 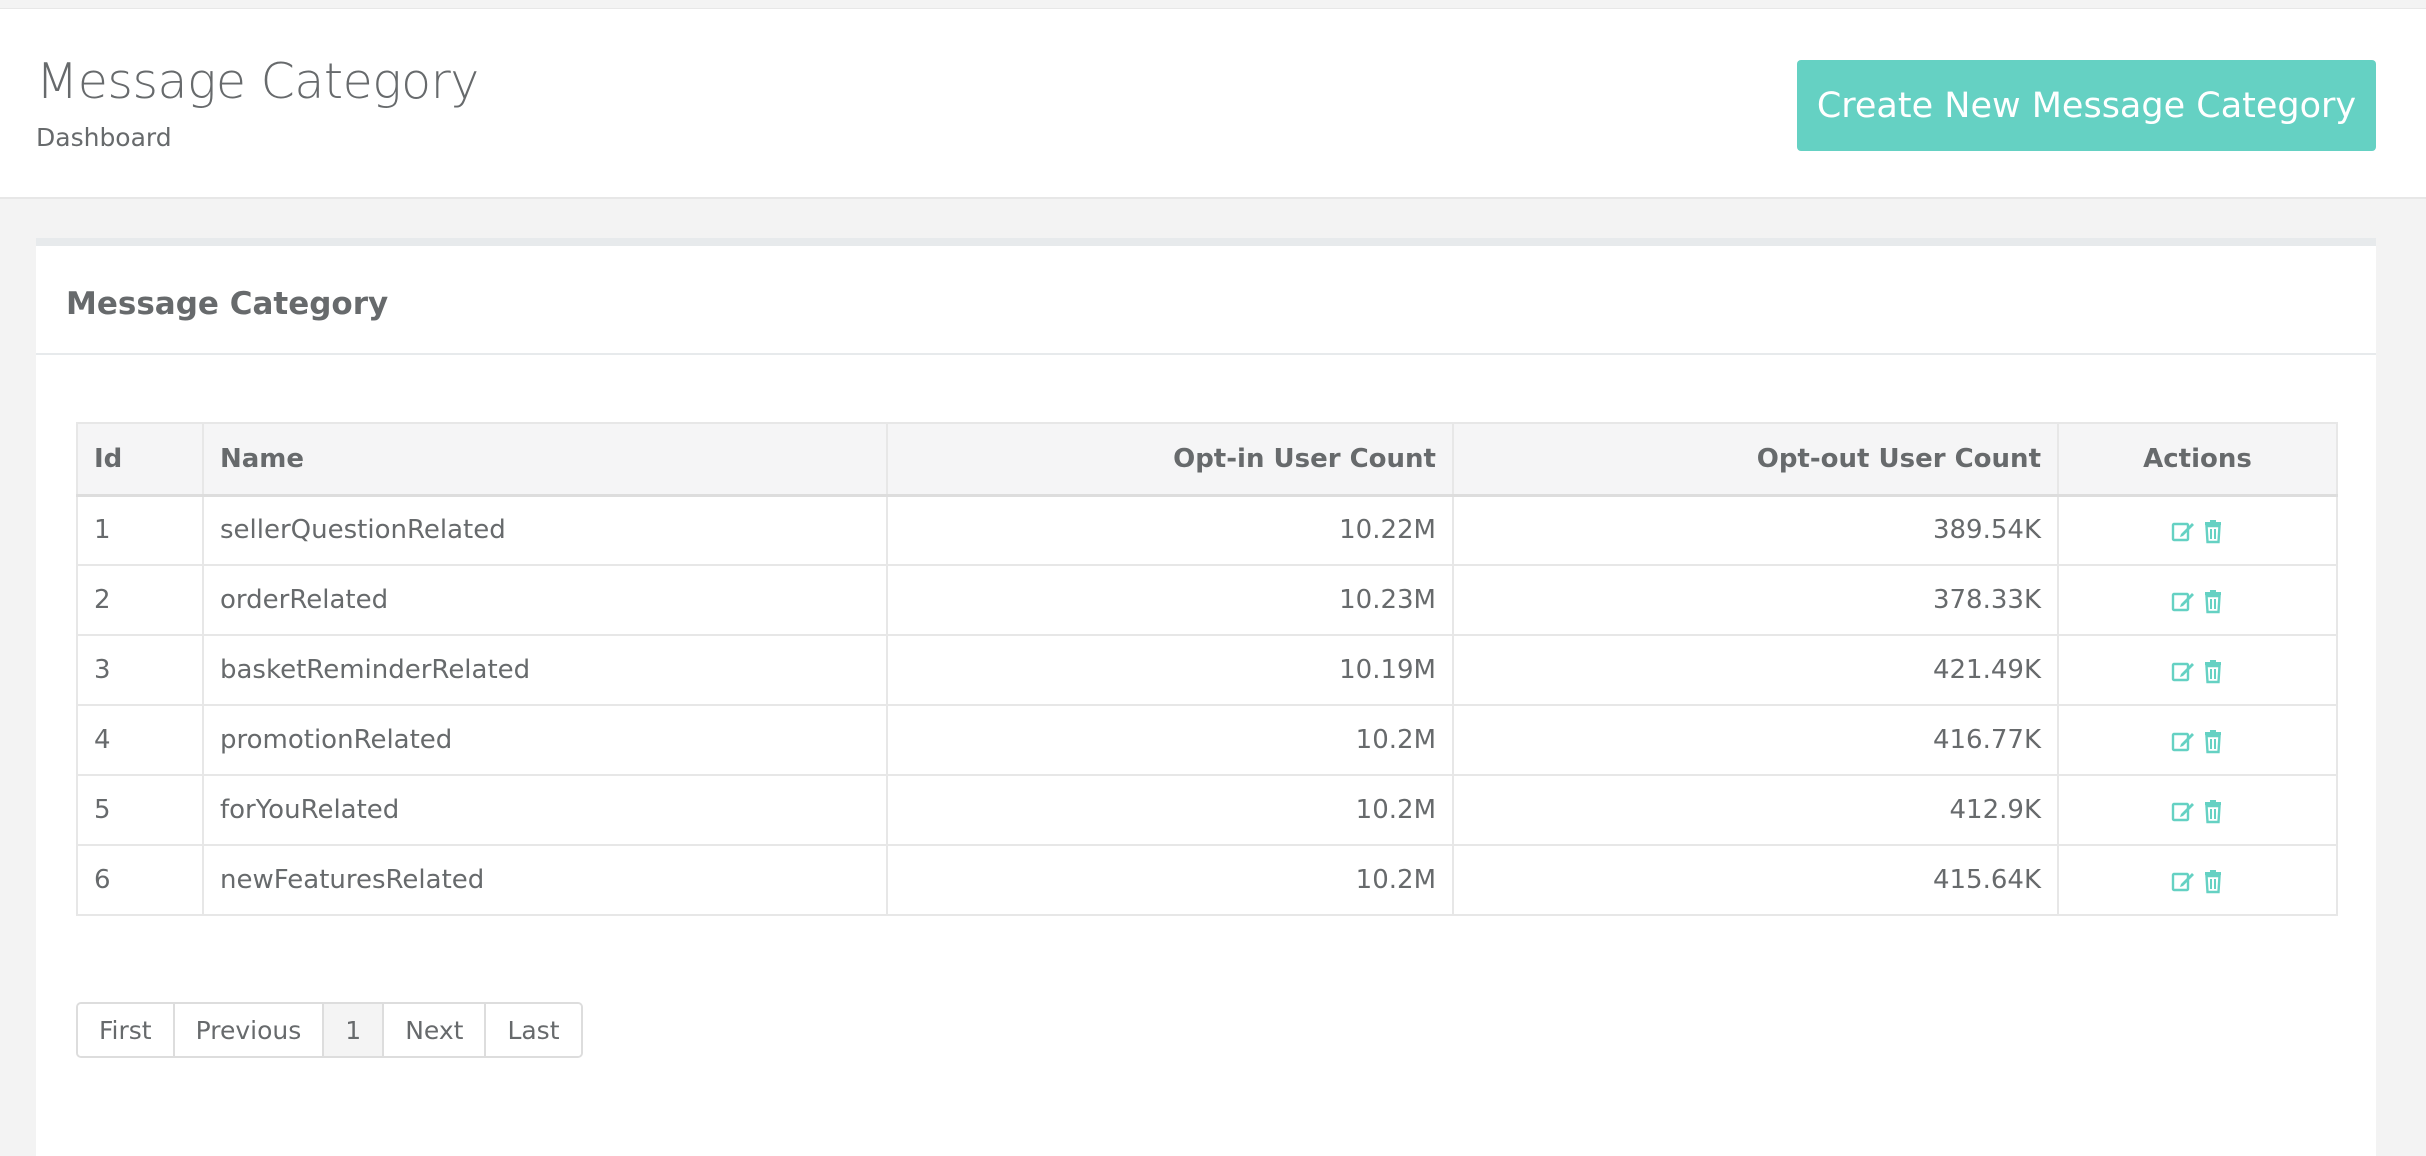 I want to click on cell-optout-count: 378.33K, so click(x=1755, y=600).